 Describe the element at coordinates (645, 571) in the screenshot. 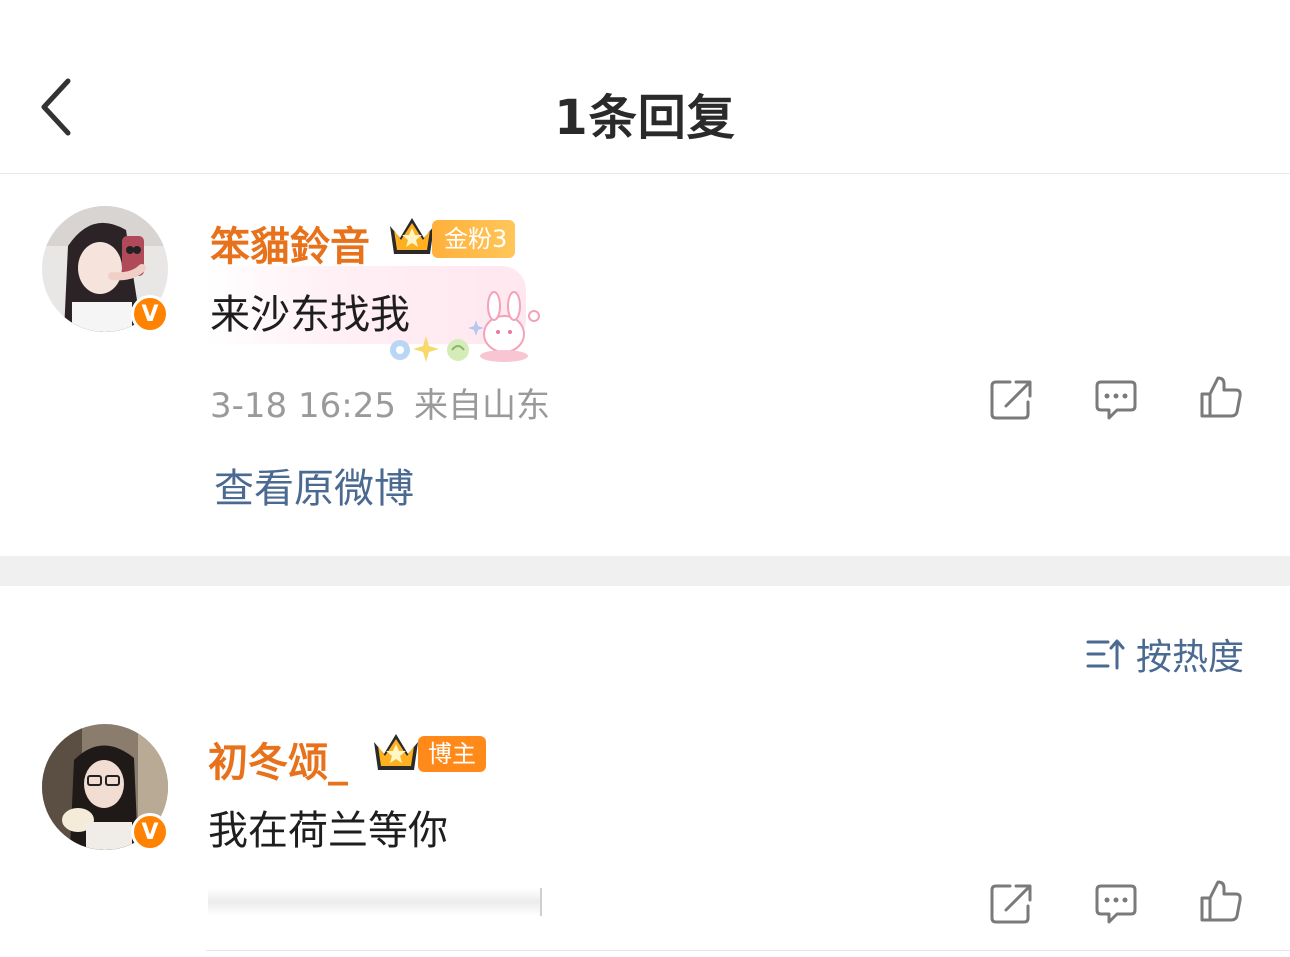

I see `section-divider` at that location.